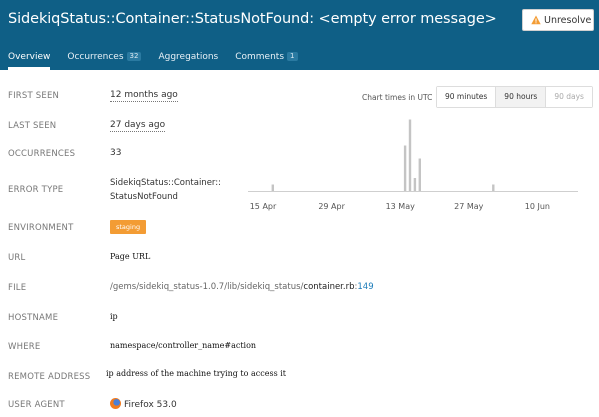 This screenshot has height=417, width=599. I want to click on occurrences-count-badge: 32, so click(134, 56).